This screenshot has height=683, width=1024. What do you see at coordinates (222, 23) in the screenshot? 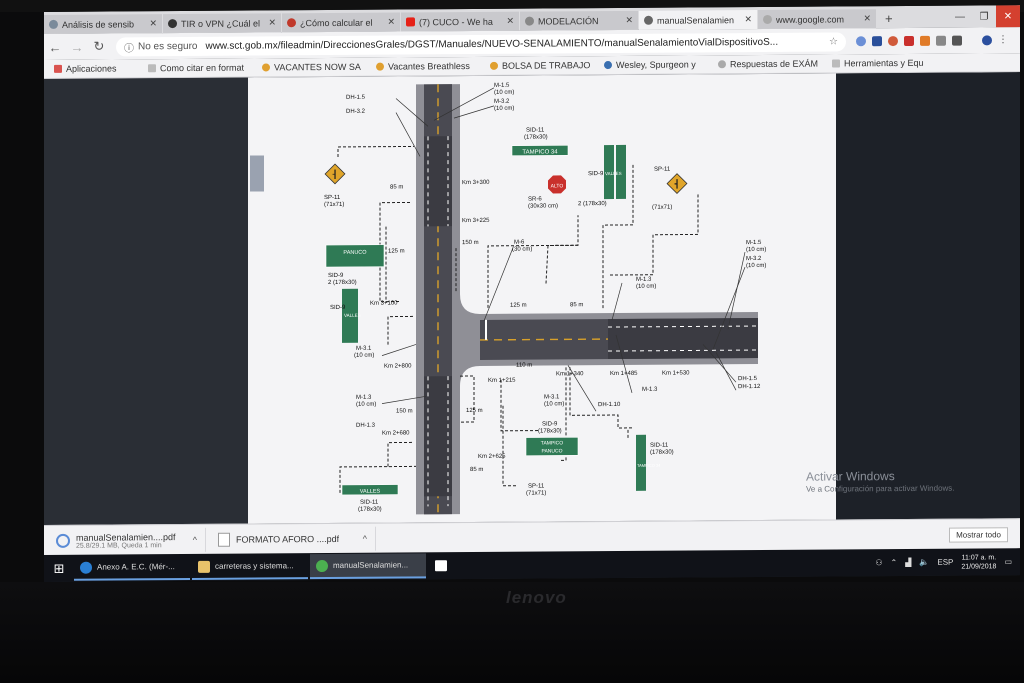
I see `tab-tir-vpn: TIR o VPN ¿Cuál el ✕` at bounding box center [222, 23].